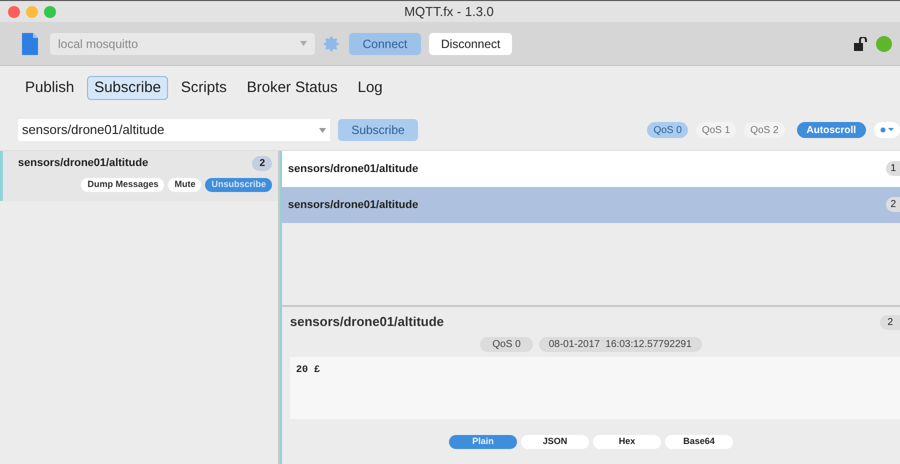 This screenshot has width=900, height=464. I want to click on qos-toggle: QoS 2, so click(764, 130).